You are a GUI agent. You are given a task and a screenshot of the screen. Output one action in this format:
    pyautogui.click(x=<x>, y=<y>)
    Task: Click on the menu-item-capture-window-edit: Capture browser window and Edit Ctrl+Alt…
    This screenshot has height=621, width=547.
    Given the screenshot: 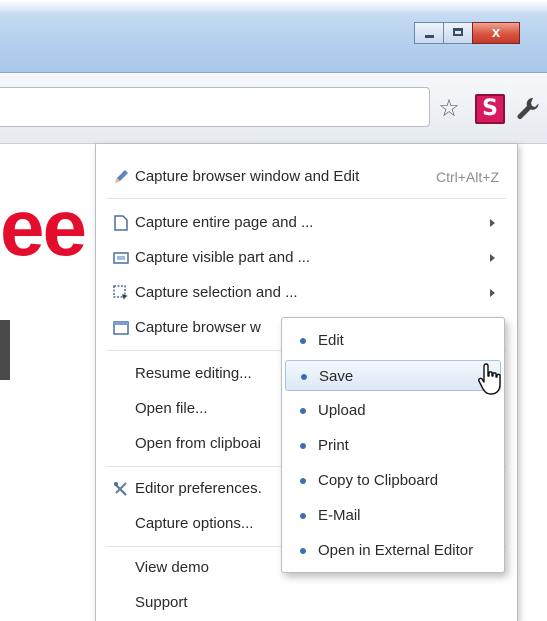 What is the action you would take?
    pyautogui.click(x=306, y=177)
    